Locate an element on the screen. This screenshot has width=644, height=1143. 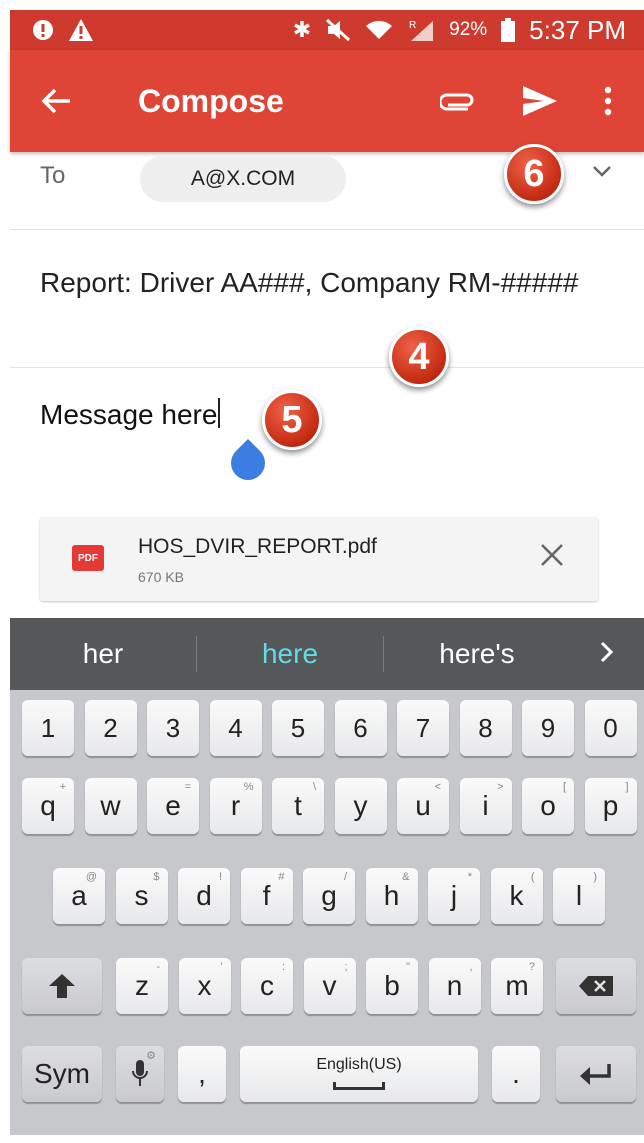
key-hint: ( is located at coordinates (532, 877).